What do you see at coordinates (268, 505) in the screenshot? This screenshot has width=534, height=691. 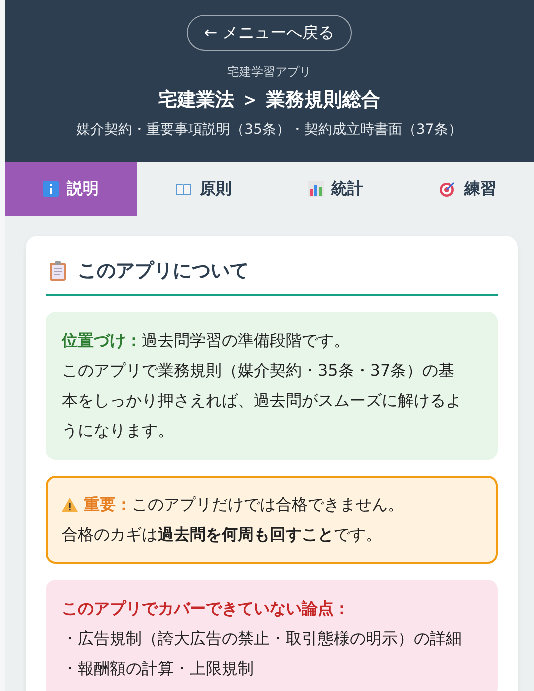 I see `note-text: このアプリだけでは合格できません。` at bounding box center [268, 505].